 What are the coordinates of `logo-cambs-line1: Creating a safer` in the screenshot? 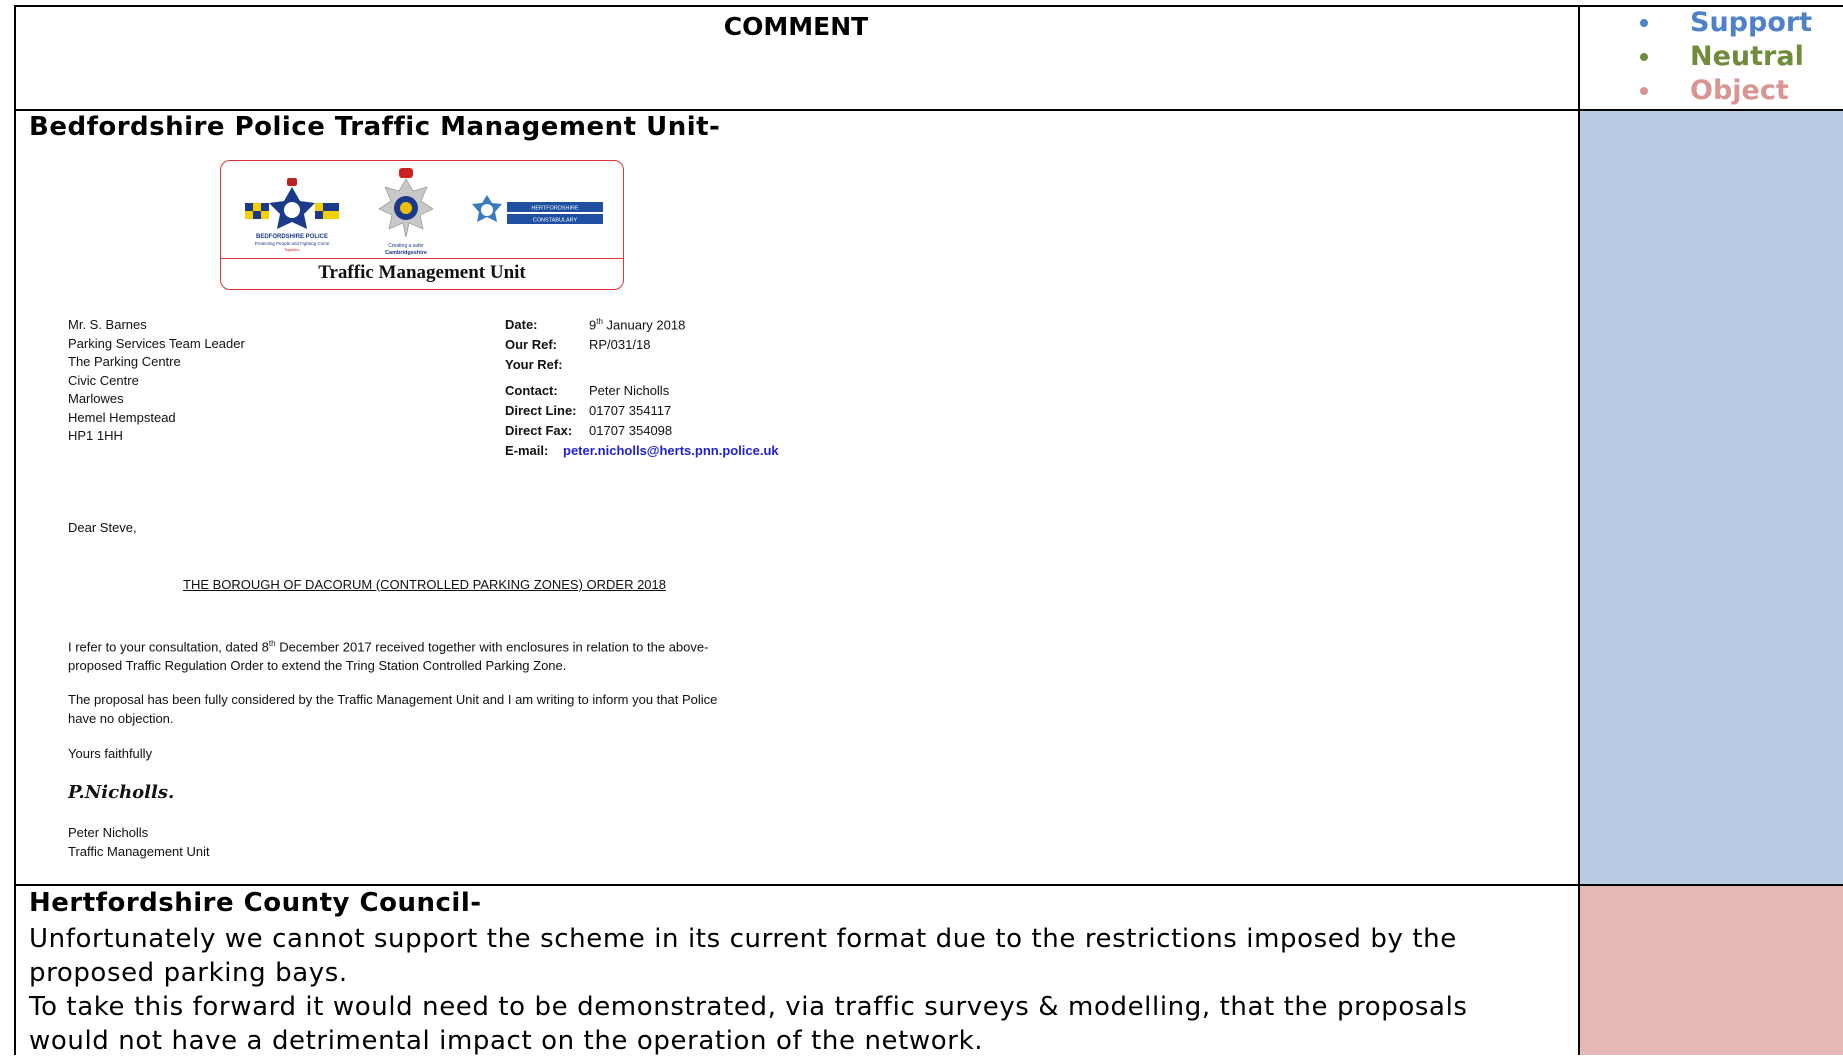 It's located at (406, 246).